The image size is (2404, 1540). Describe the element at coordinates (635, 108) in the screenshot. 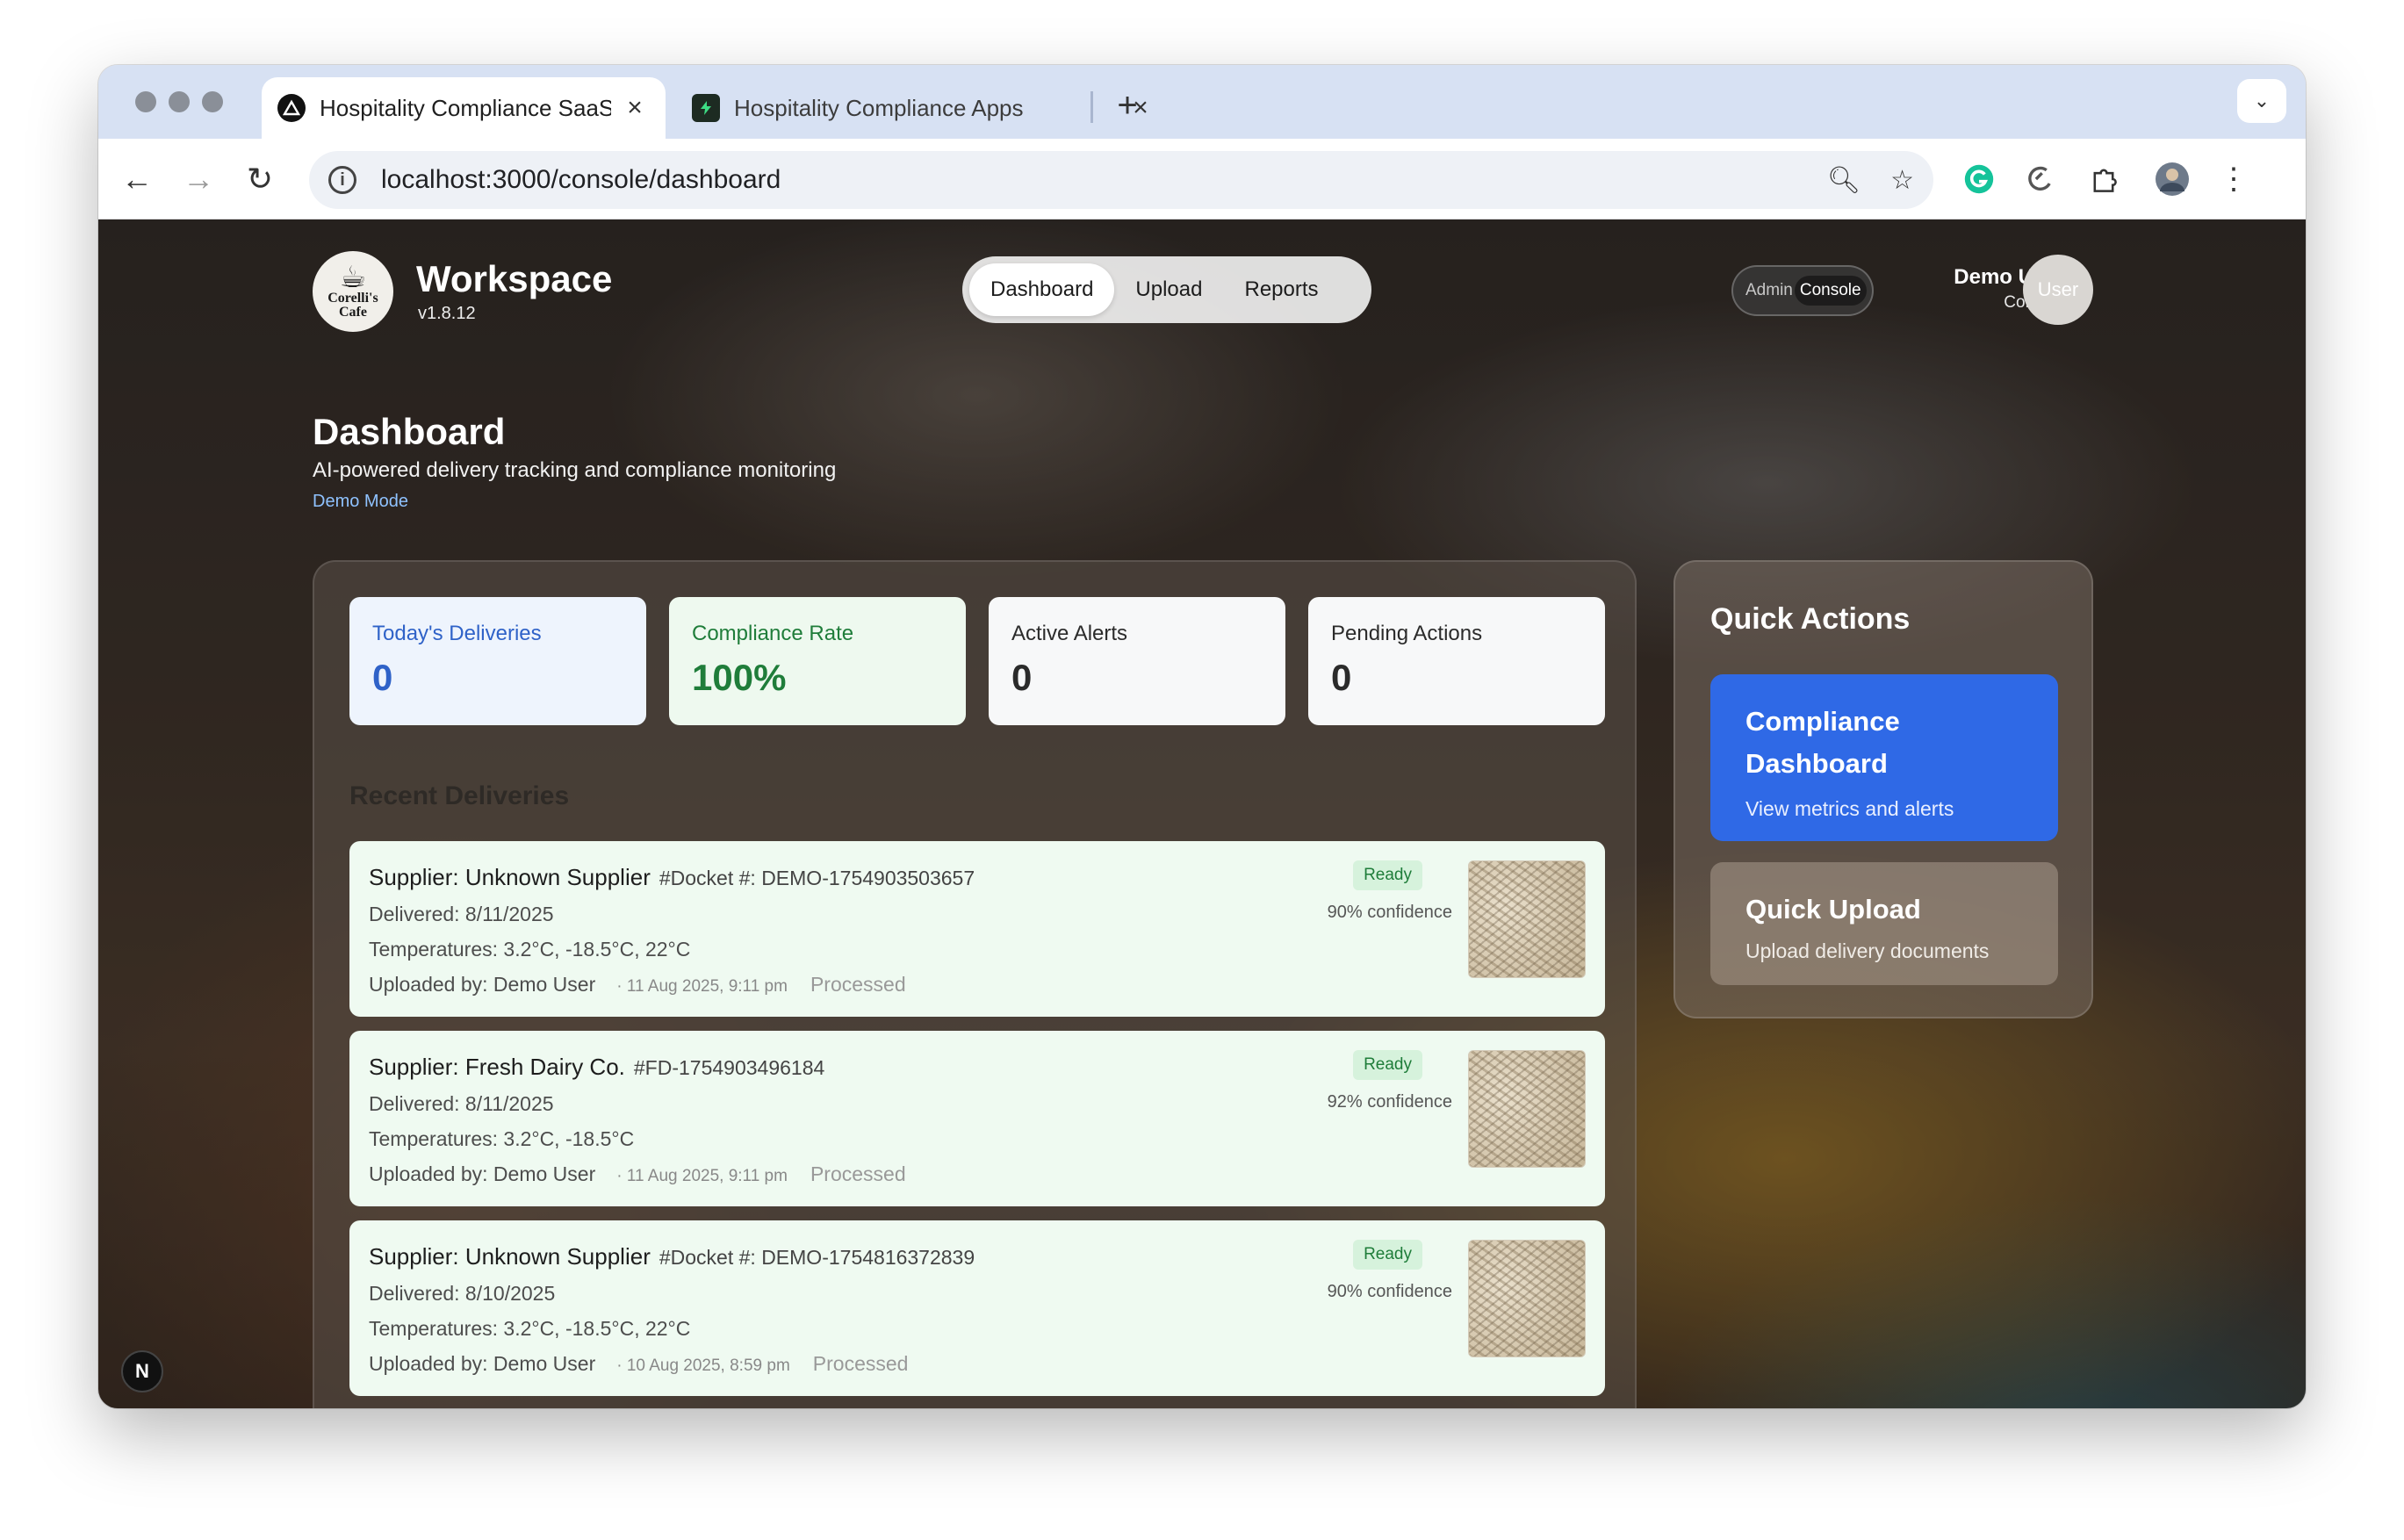

I see `close-tab-icon: ×` at that location.